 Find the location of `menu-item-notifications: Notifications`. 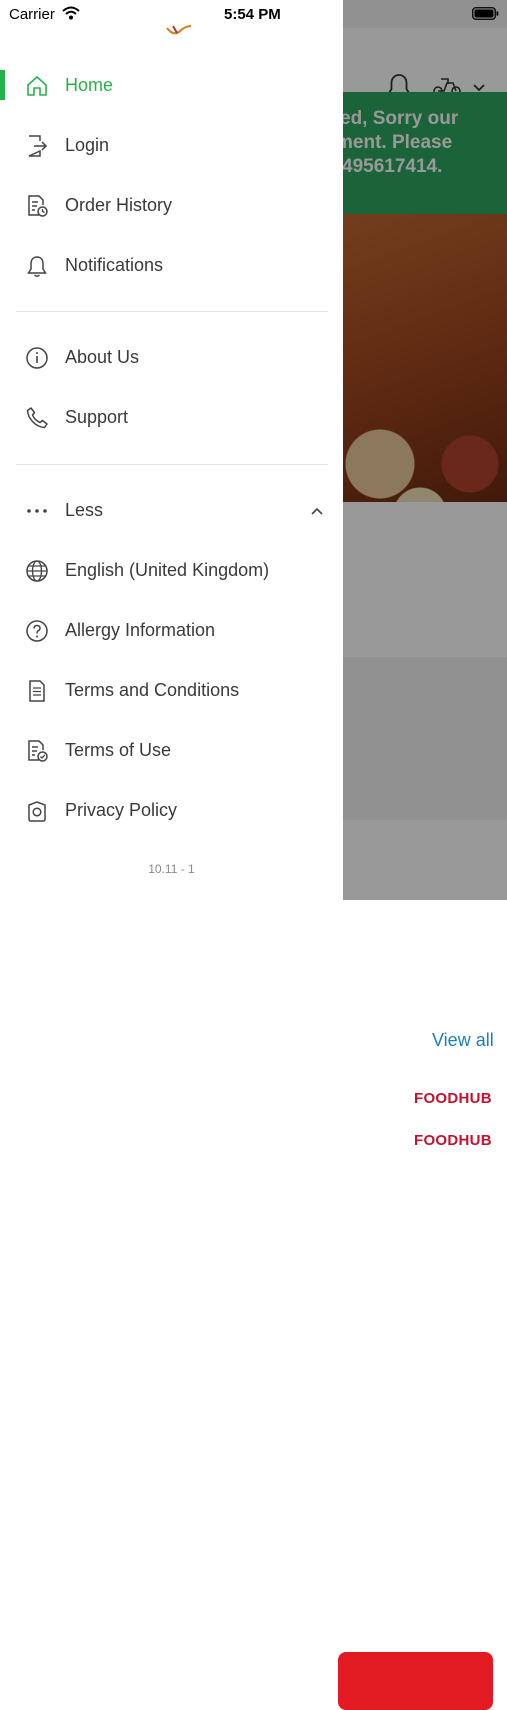

menu-item-notifications: Notifications is located at coordinates (171, 266).